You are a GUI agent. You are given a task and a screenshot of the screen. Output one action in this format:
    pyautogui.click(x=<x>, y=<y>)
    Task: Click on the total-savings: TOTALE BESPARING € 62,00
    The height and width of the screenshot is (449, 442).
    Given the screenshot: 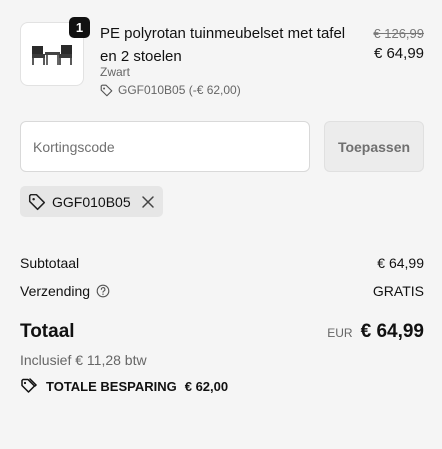 What is the action you would take?
    pyautogui.click(x=124, y=386)
    